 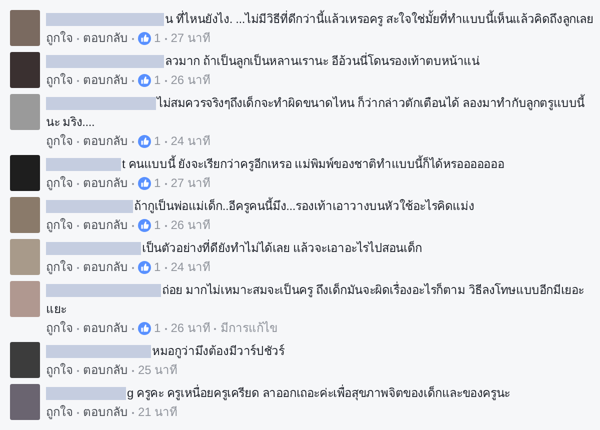 I want to click on comment-text: น ที่ไหนยังไง. ...ไม่มีวิธีที่ดีกว่านี้แล้วเหรอครู สะใจใช่มั้ยที่ทำแบบนี้เห็นแล้วคิดถึงลูกเลย, so click(x=379, y=19).